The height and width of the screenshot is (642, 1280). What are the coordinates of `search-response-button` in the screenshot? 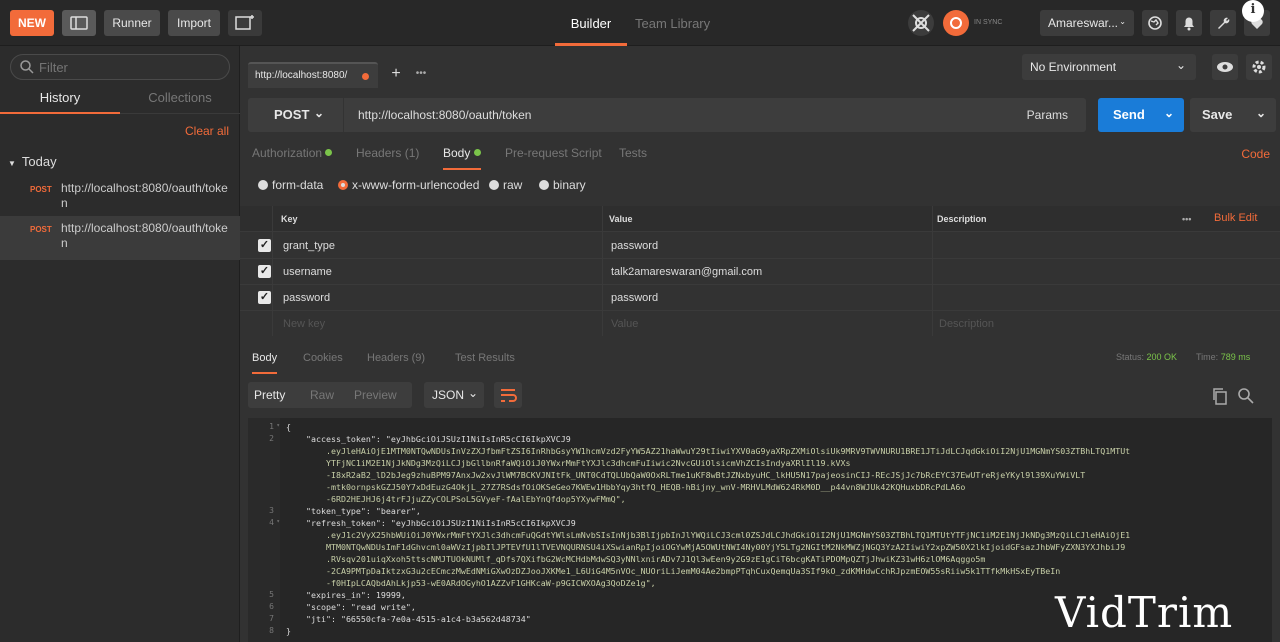 It's located at (1246, 396).